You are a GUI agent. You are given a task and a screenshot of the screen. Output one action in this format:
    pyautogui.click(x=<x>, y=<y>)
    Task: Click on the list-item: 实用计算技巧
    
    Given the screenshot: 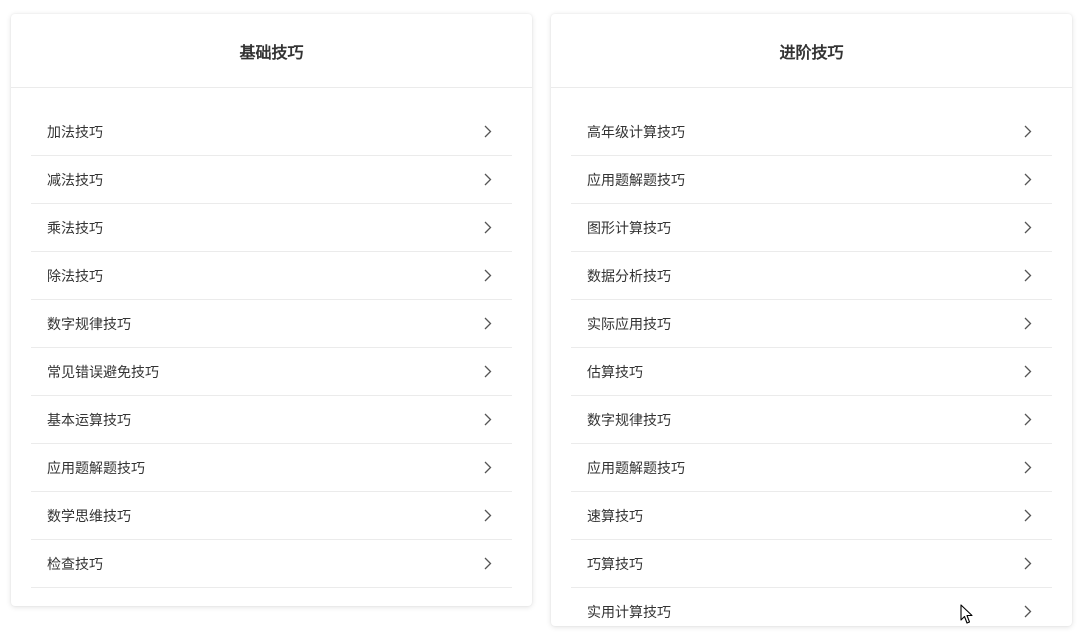 What is the action you would take?
    pyautogui.click(x=811, y=606)
    